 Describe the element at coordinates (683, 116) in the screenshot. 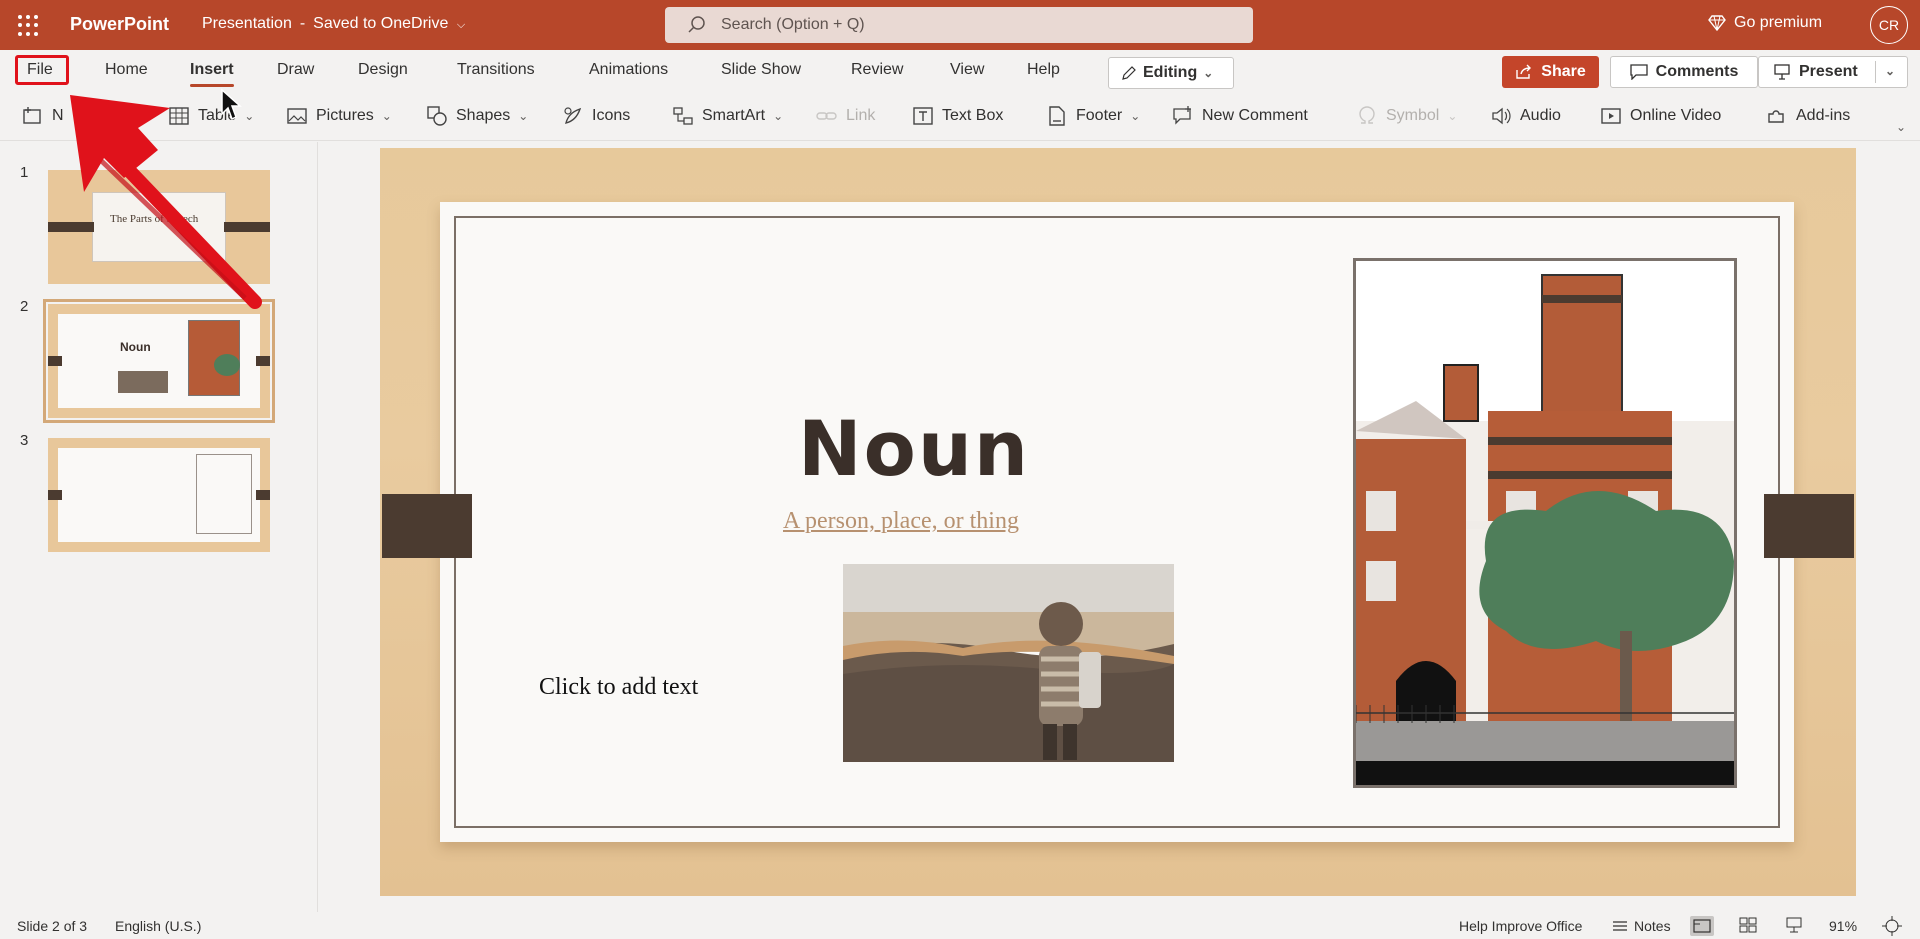

I see `smartart-icon` at that location.